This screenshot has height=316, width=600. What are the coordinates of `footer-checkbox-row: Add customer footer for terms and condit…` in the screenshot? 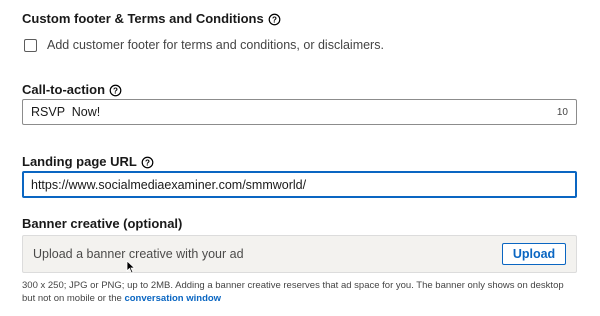 It's located at (204, 45).